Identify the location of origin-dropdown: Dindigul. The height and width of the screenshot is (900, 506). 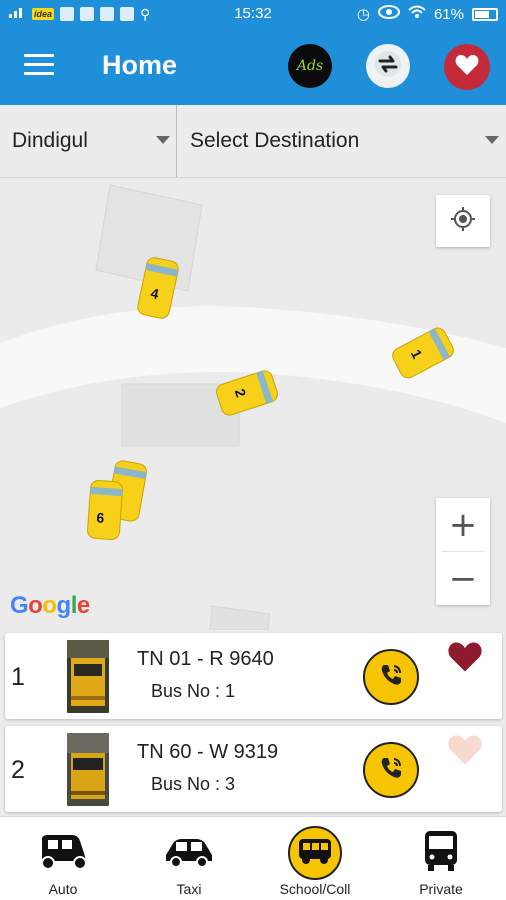
(88, 141).